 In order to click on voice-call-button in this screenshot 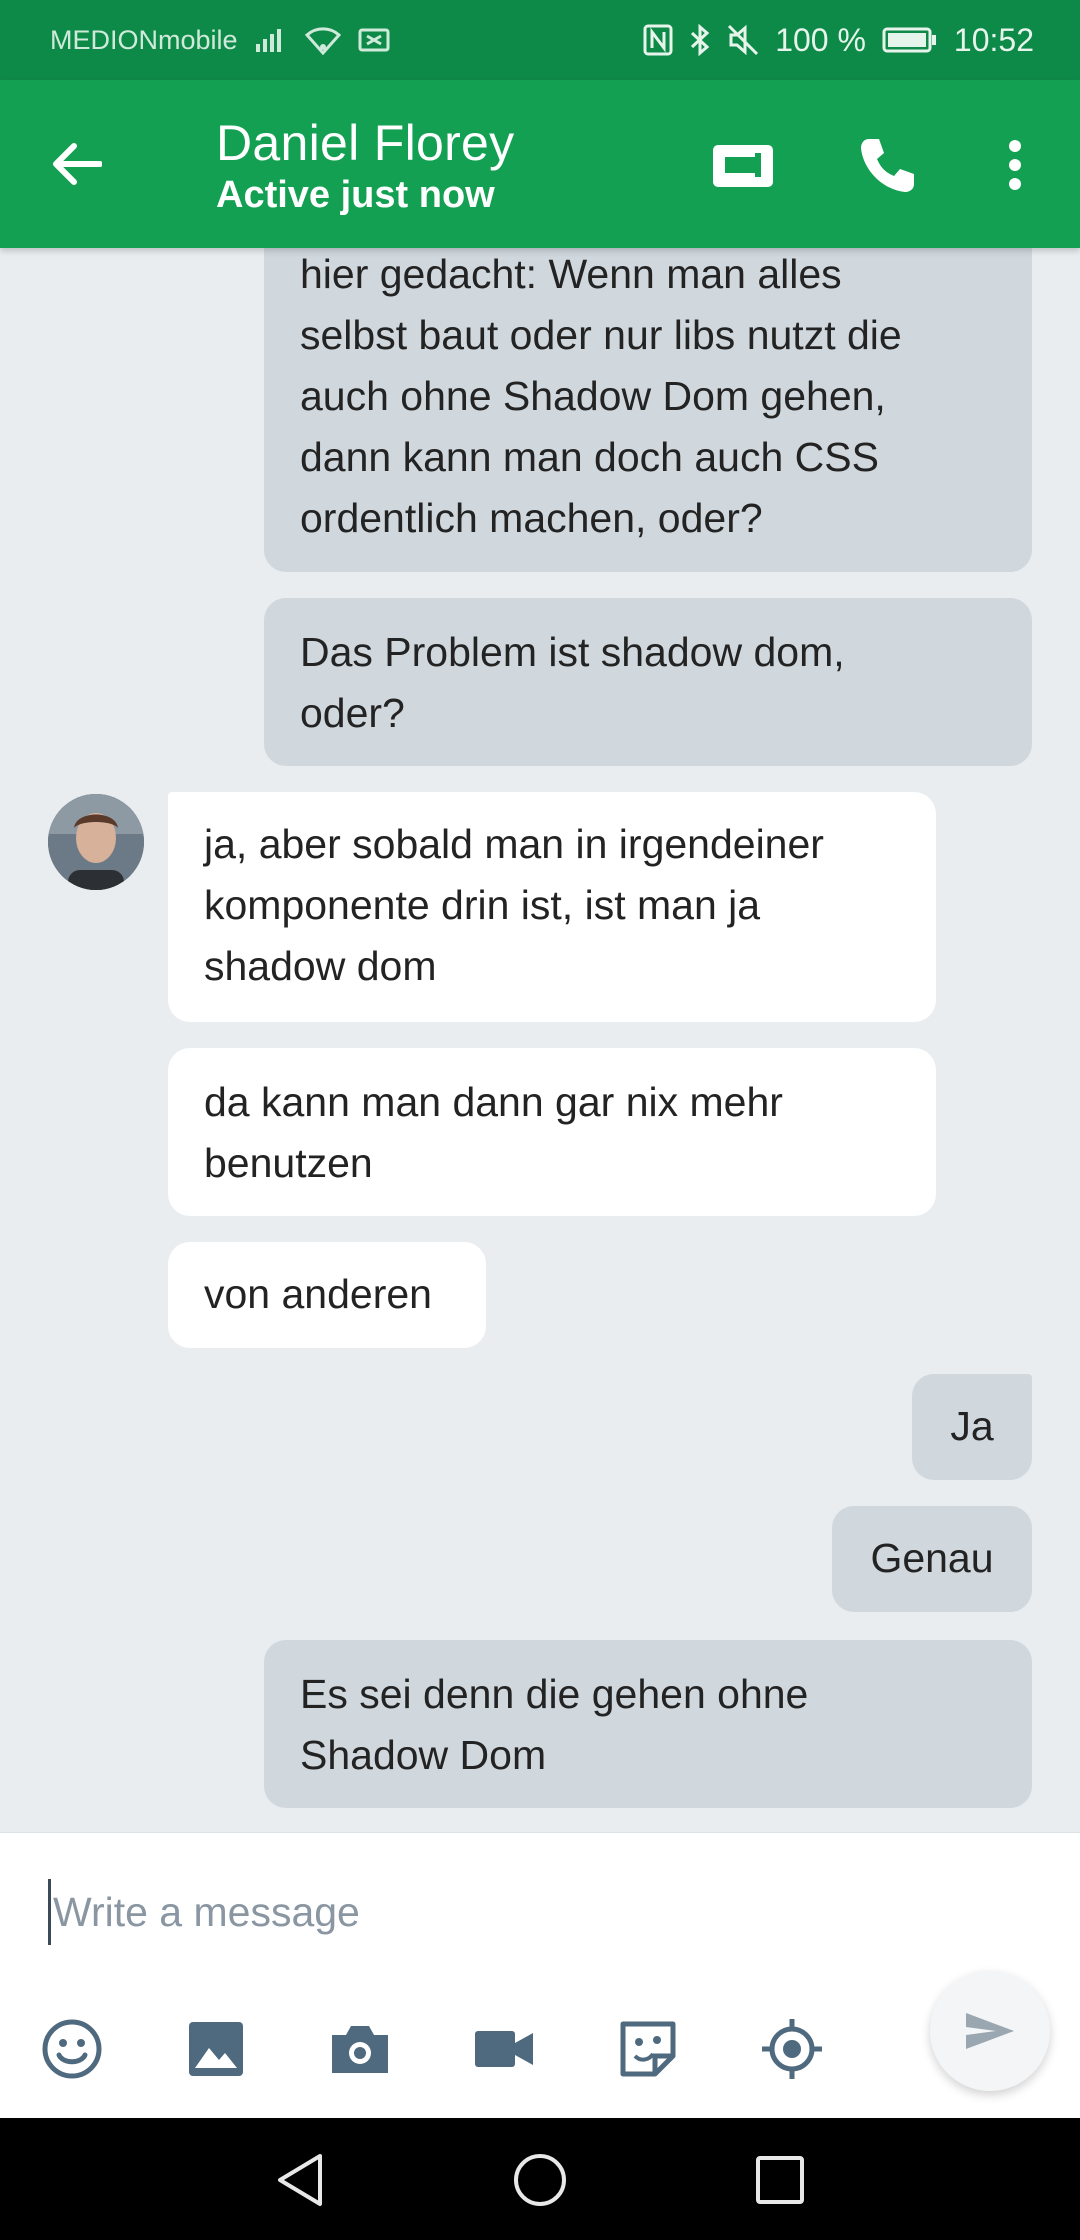, I will do `click(887, 165)`.